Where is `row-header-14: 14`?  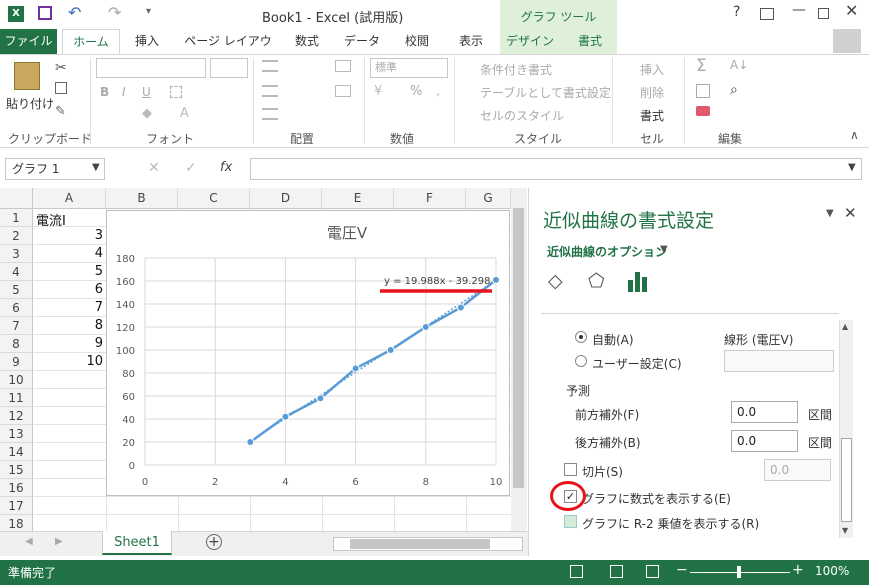 row-header-14: 14 is located at coordinates (16, 452).